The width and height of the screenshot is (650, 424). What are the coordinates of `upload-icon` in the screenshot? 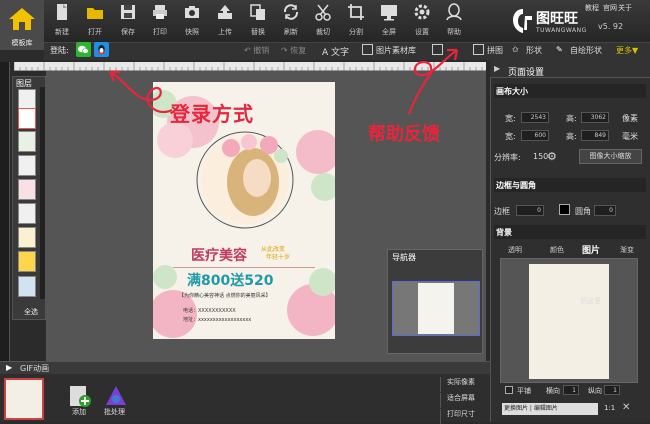 It's located at (225, 12).